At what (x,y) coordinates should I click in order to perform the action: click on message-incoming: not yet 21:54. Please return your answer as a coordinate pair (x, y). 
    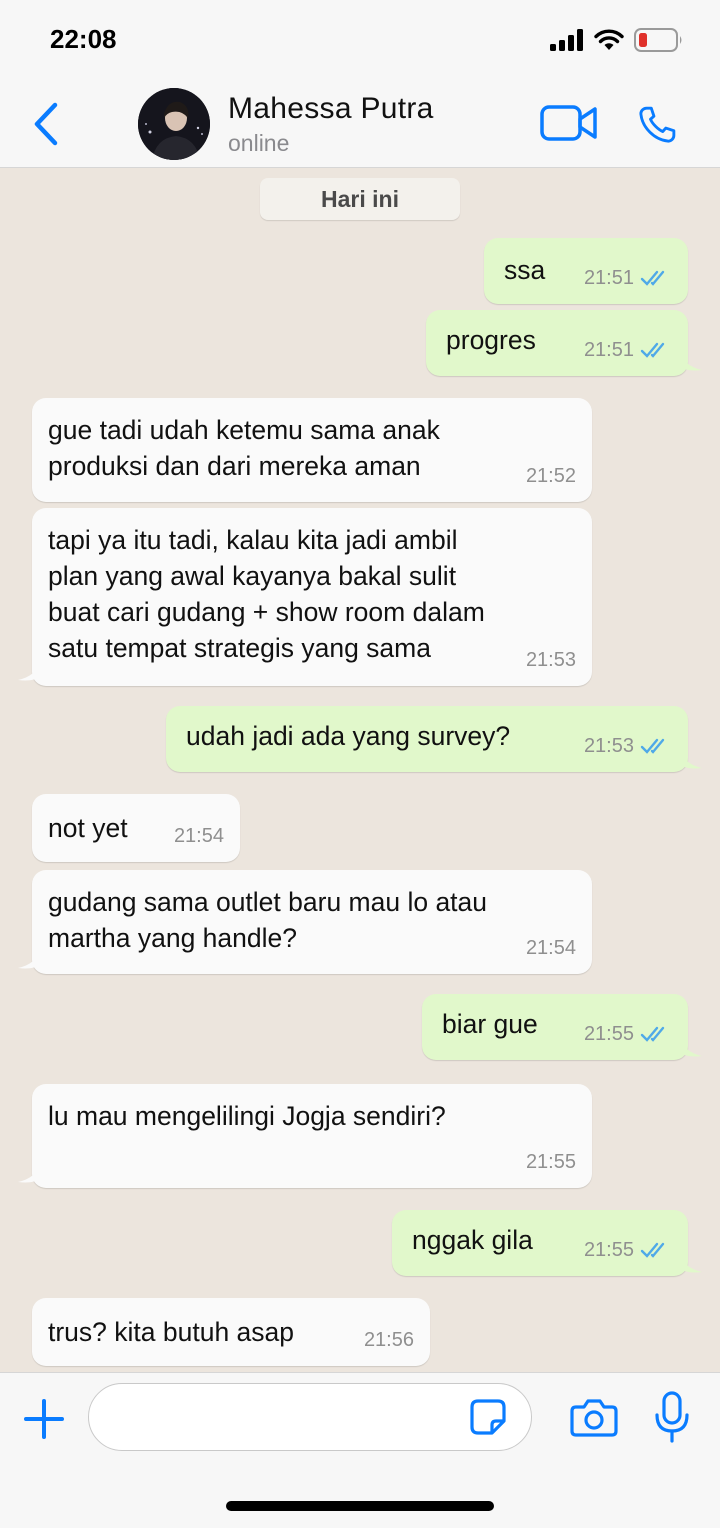
    Looking at the image, I should click on (136, 828).